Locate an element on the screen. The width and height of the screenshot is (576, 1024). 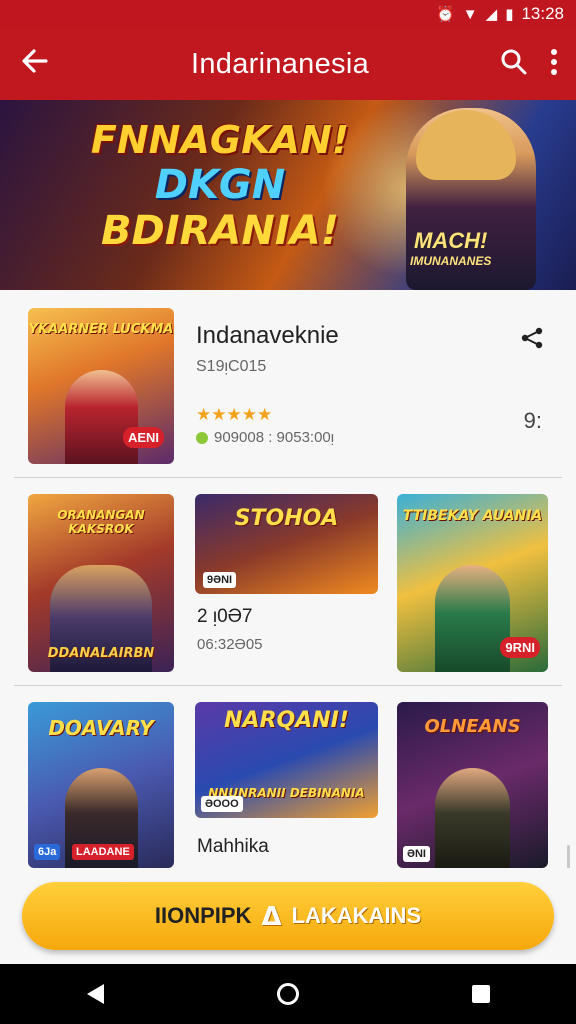
nav-recents-icon is located at coordinates (480, 994).